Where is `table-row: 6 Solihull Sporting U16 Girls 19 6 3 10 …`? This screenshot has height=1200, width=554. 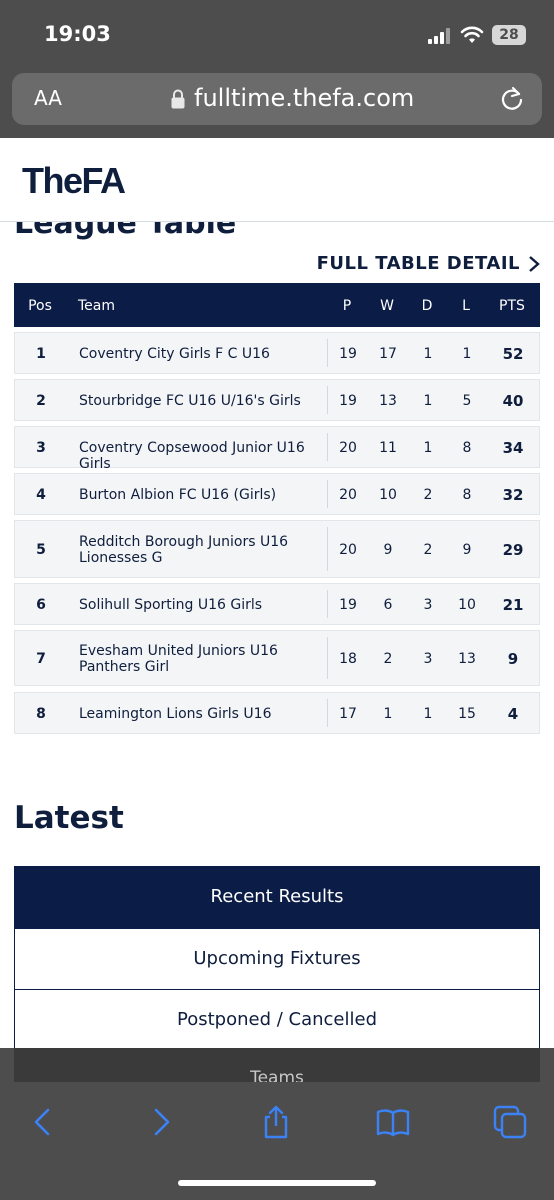
table-row: 6 Solihull Sporting U16 Girls 19 6 3 10 … is located at coordinates (277, 604).